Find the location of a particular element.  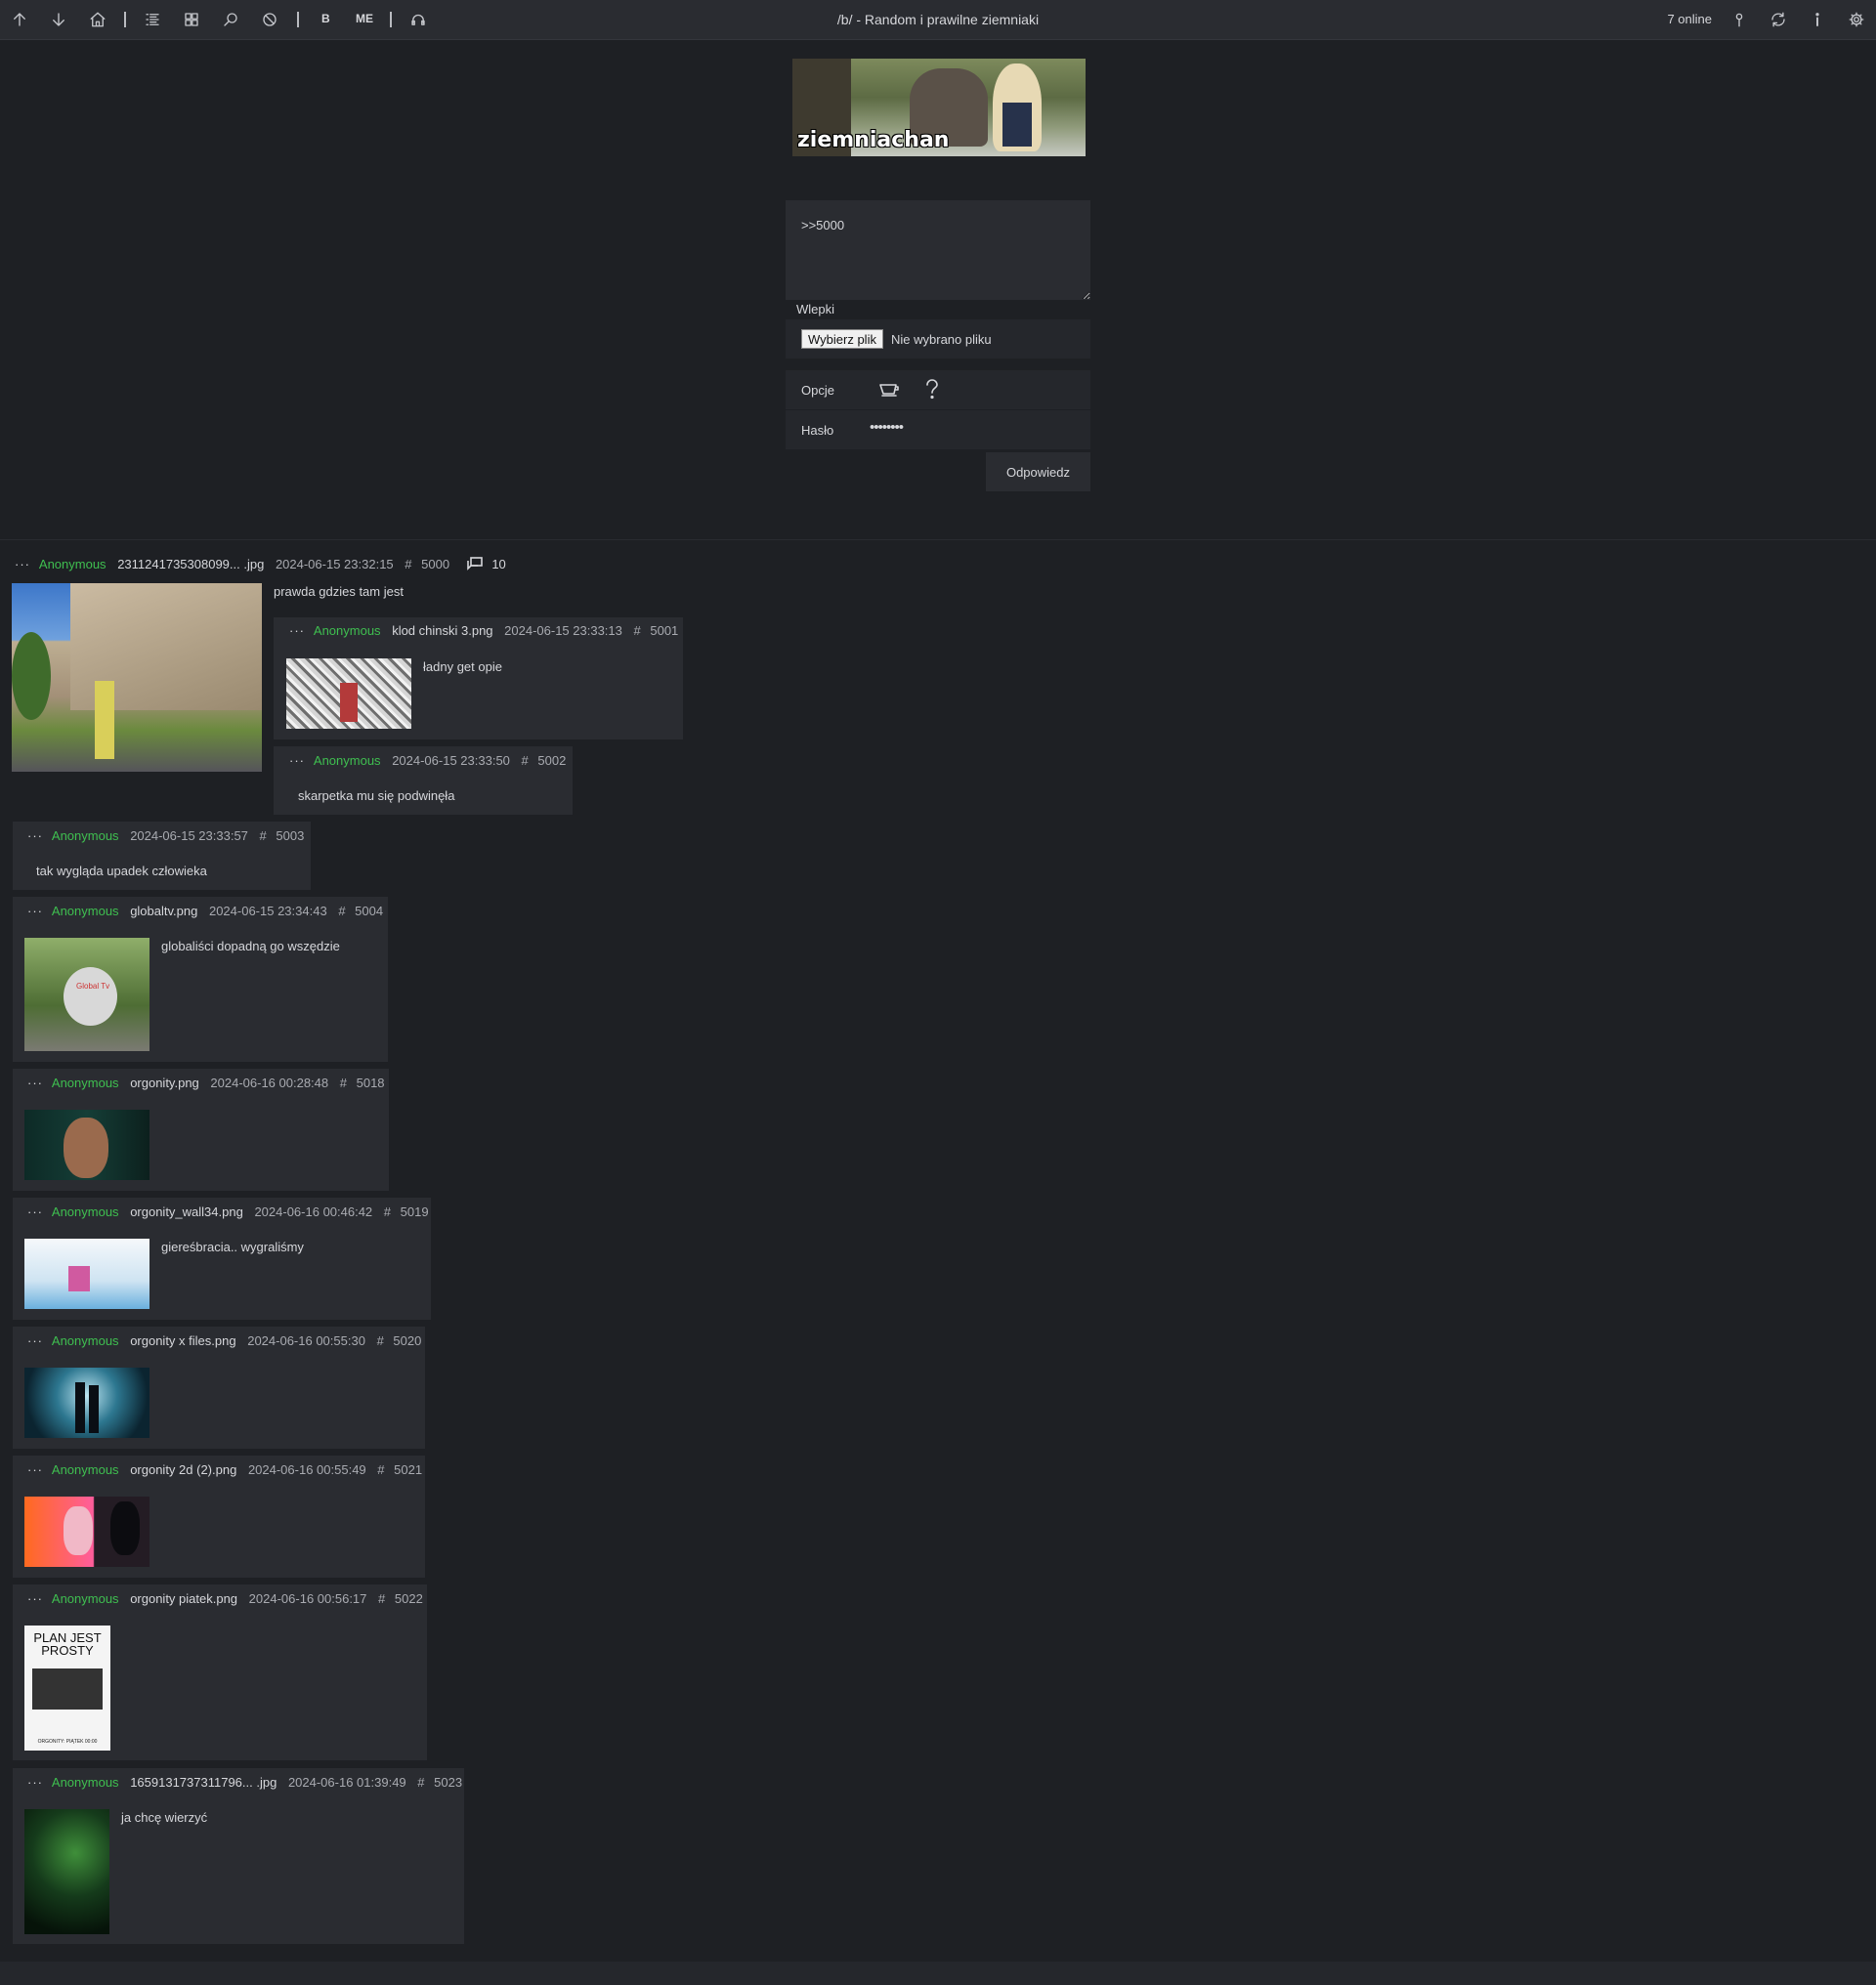

password-field: •••••••• is located at coordinates (887, 428).